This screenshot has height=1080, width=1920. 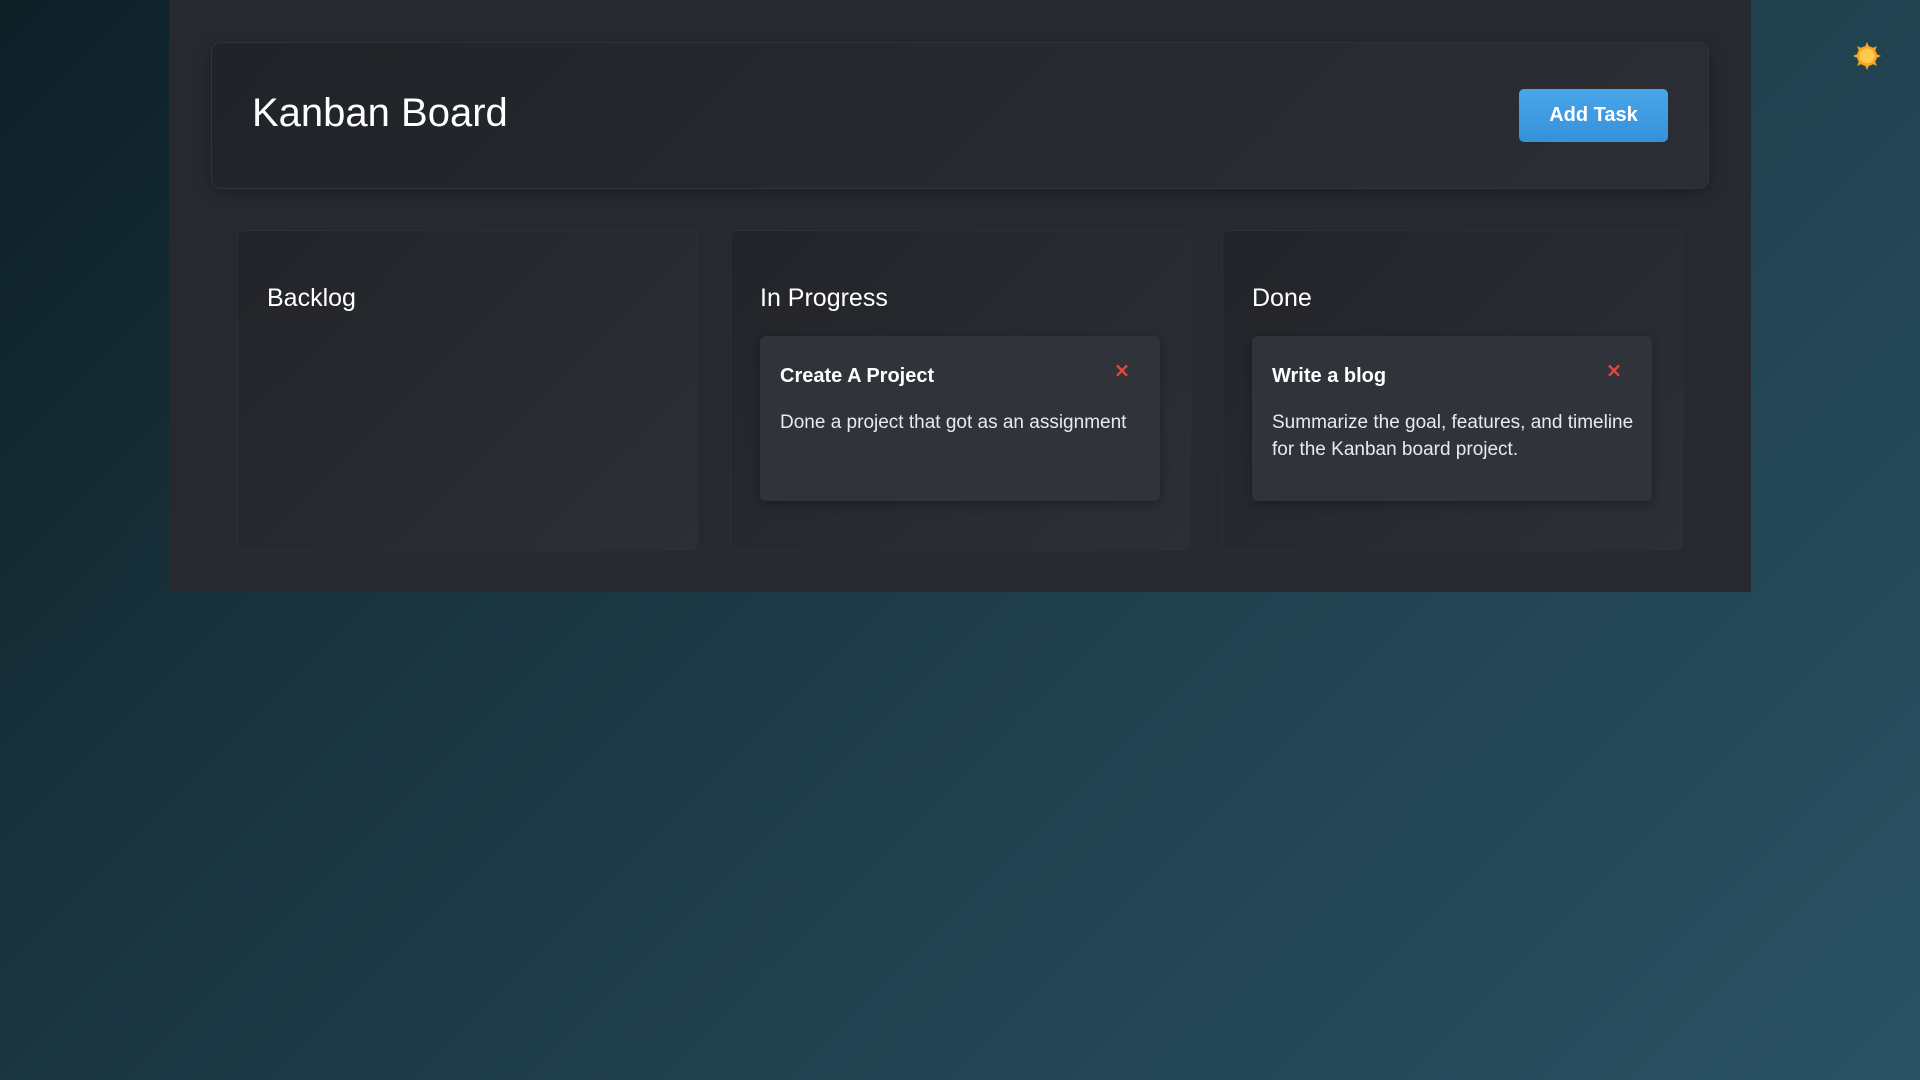 What do you see at coordinates (380, 113) in the screenshot?
I see `page-title: Kanban Board` at bounding box center [380, 113].